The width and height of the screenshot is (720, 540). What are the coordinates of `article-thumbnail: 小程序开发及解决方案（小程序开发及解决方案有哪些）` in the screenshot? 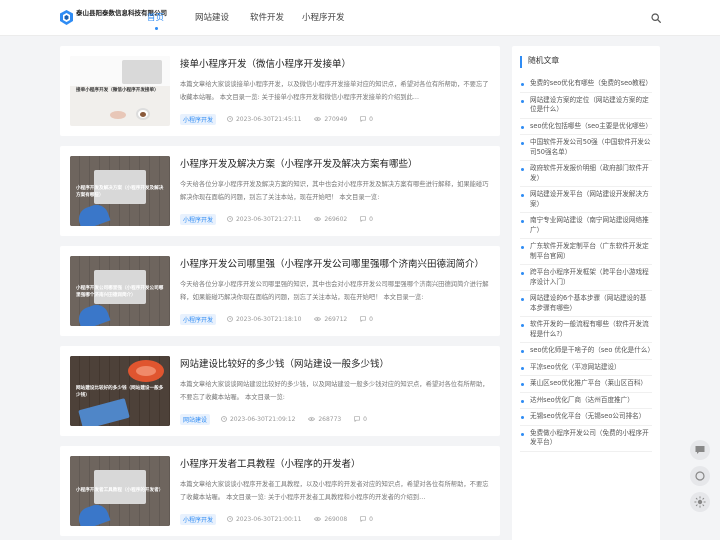 It's located at (120, 191).